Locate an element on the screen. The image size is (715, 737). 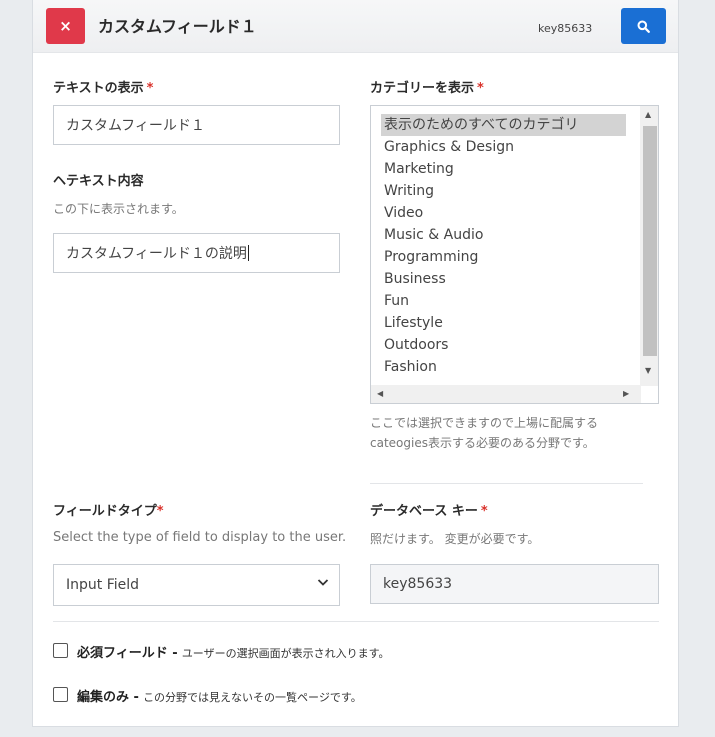
category-option: Graphics & Design is located at coordinates (506, 147).